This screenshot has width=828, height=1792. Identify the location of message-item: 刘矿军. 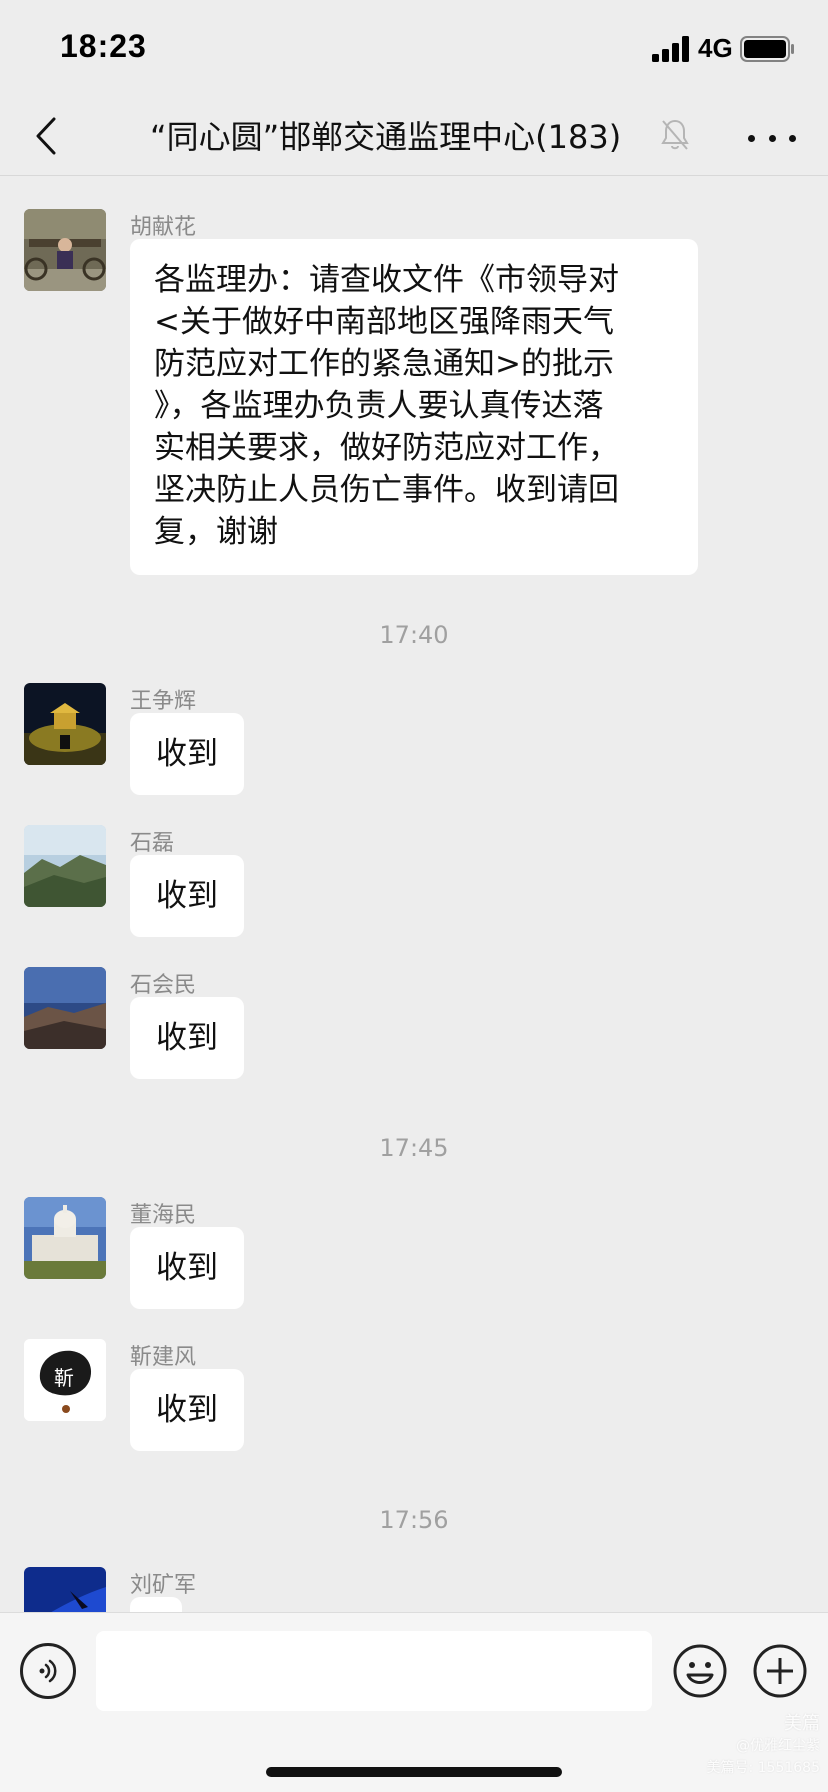
(414, 1589).